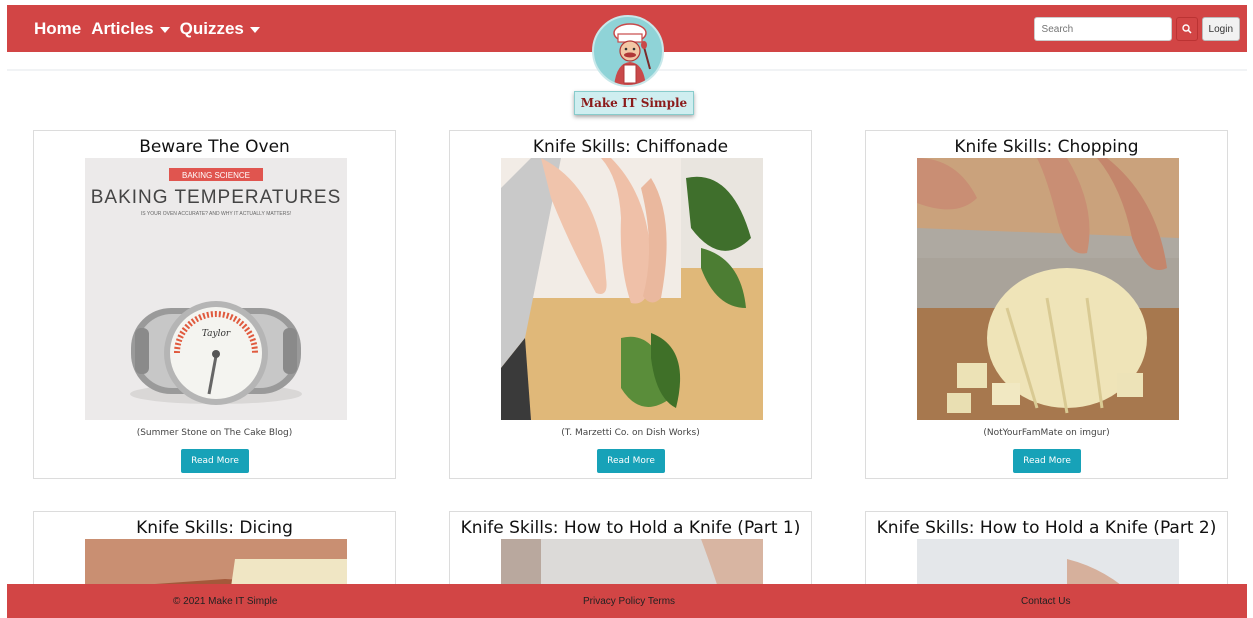  I want to click on card-image-chiffonade, so click(632, 289).